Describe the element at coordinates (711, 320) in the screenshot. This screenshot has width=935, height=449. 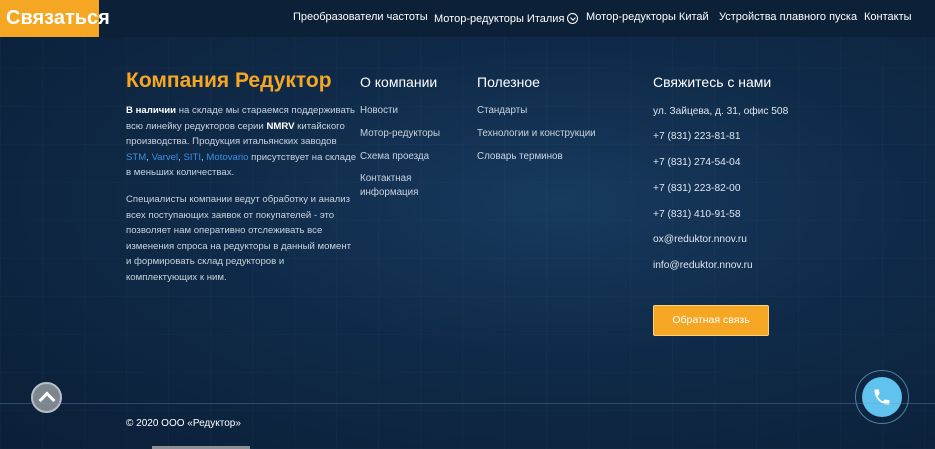
I see `callback-button: Обратная связь` at that location.